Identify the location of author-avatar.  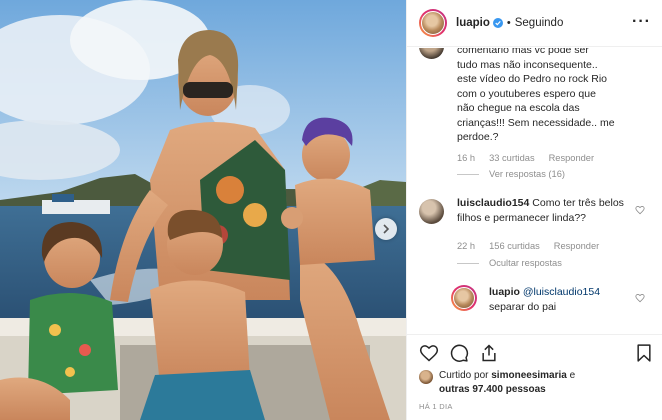
(433, 23).